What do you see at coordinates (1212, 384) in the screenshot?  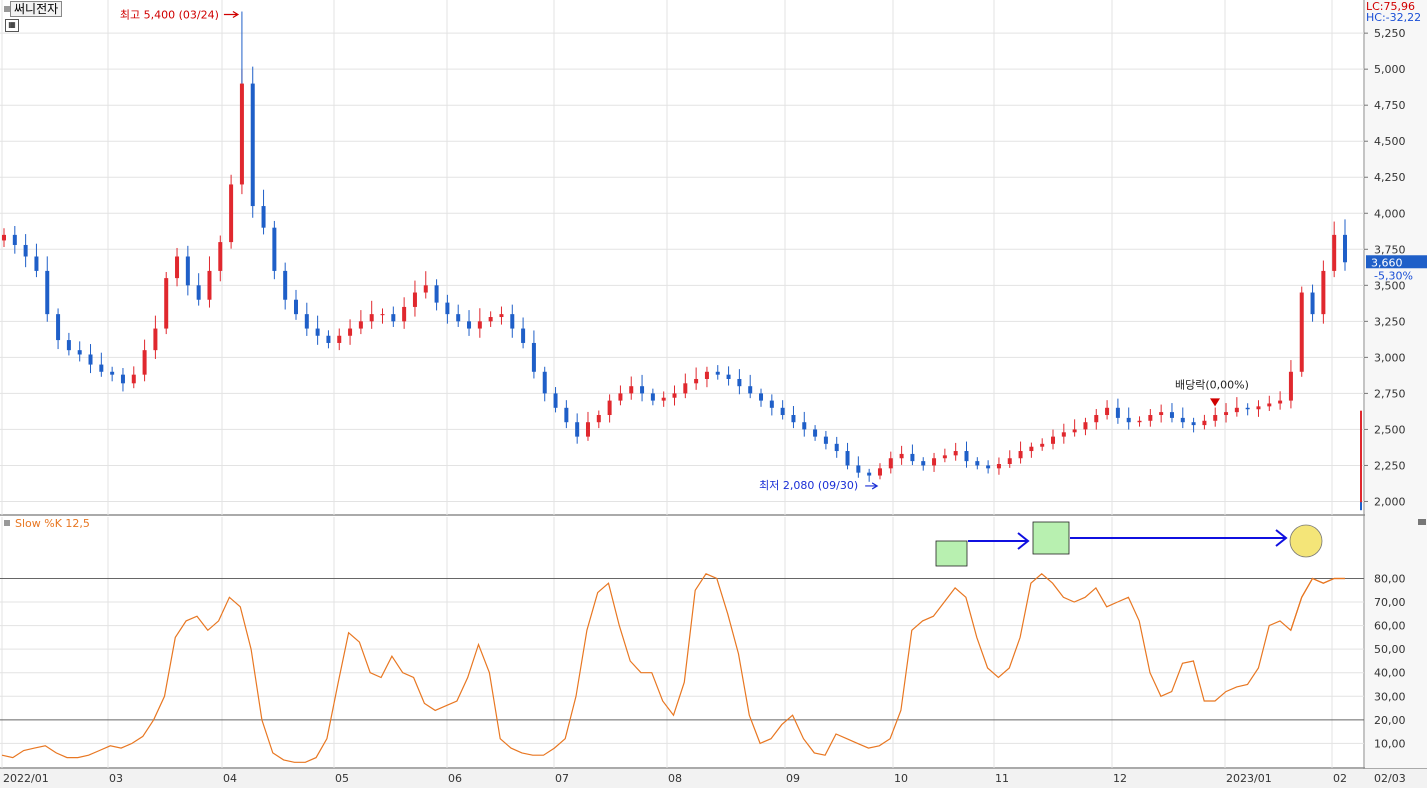 I see `dividend-annotation: 배당락(0,00%)` at bounding box center [1212, 384].